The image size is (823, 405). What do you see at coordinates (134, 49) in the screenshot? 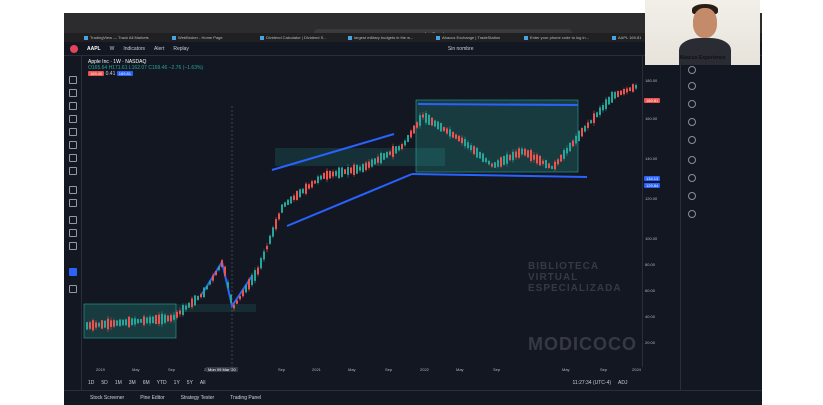
I see `indicators-button: Indicators` at bounding box center [134, 49].